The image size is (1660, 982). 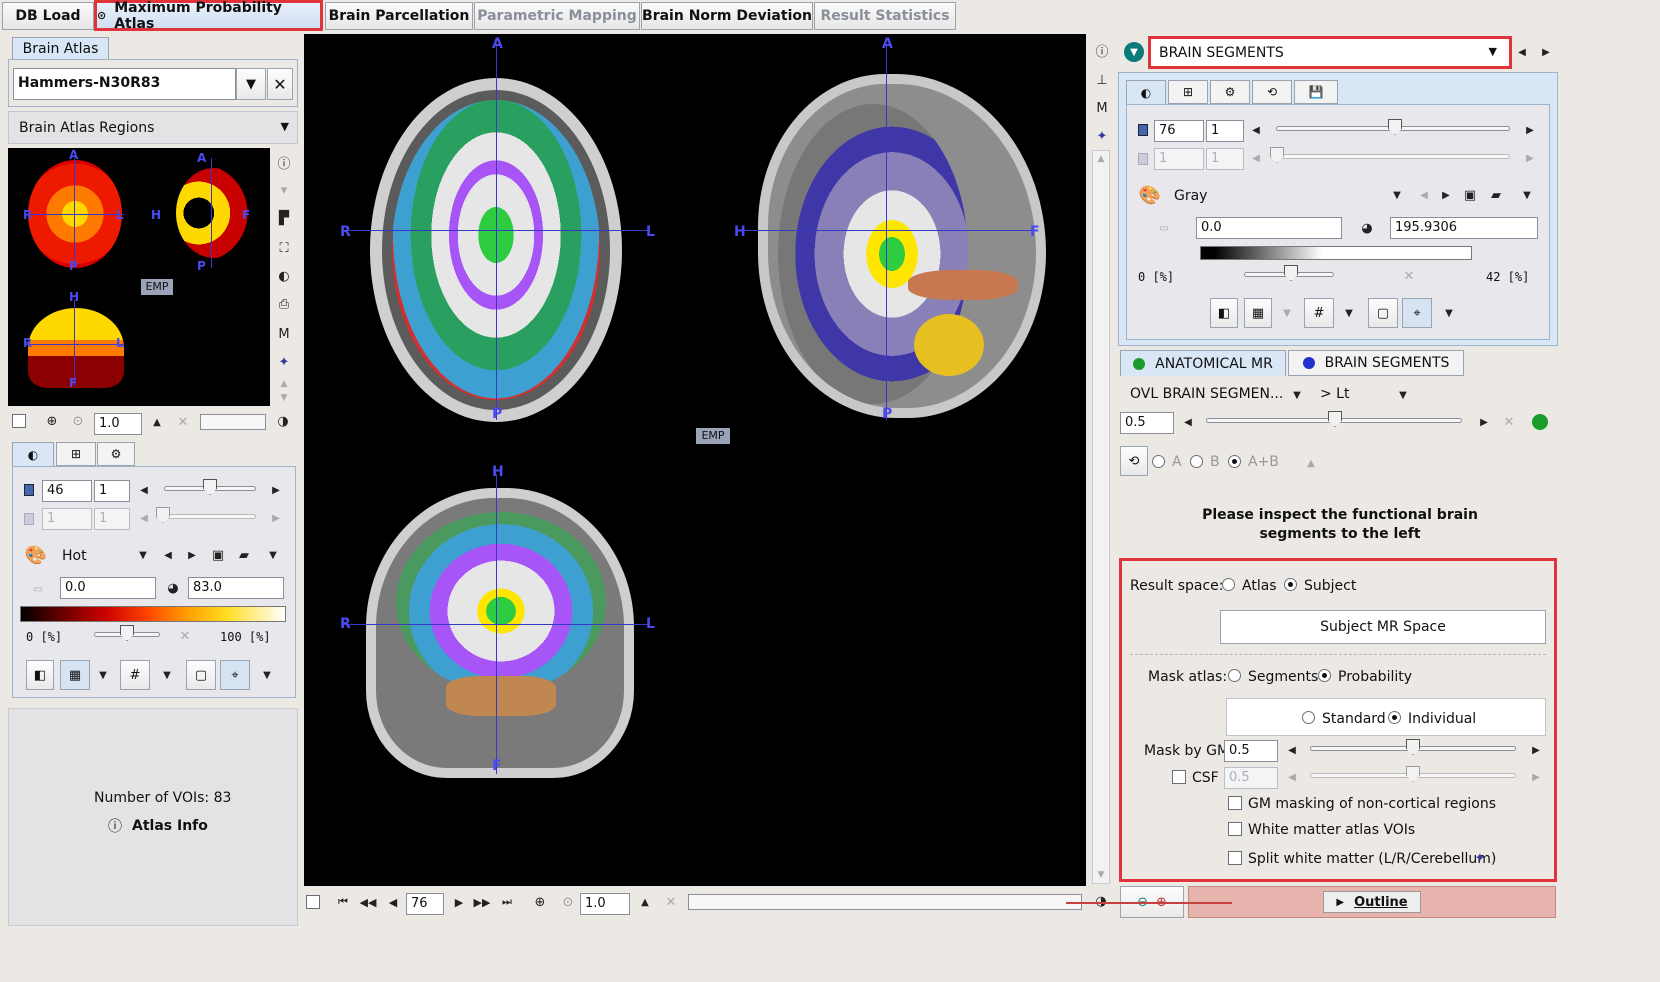 I want to click on scroll-up-icon: ▲, so click(x=1101, y=159).